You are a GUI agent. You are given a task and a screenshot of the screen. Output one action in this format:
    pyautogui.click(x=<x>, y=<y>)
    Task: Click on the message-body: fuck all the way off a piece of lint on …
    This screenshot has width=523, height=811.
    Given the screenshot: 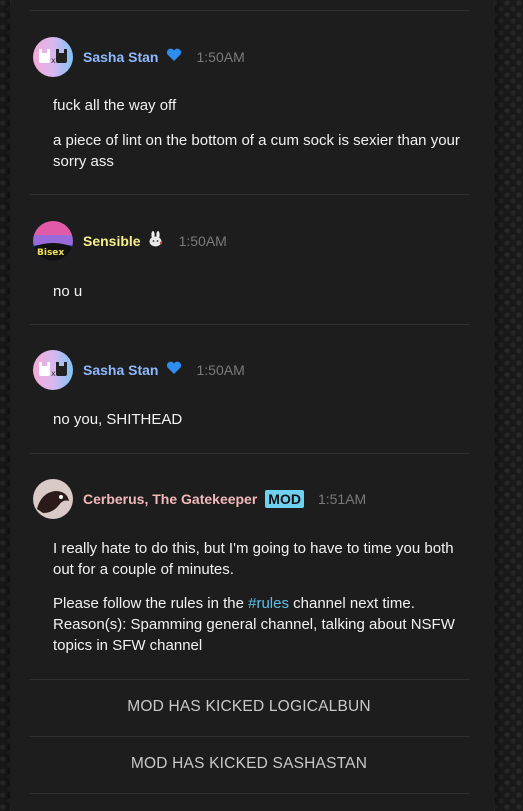 What is the action you would take?
    pyautogui.click(x=258, y=133)
    